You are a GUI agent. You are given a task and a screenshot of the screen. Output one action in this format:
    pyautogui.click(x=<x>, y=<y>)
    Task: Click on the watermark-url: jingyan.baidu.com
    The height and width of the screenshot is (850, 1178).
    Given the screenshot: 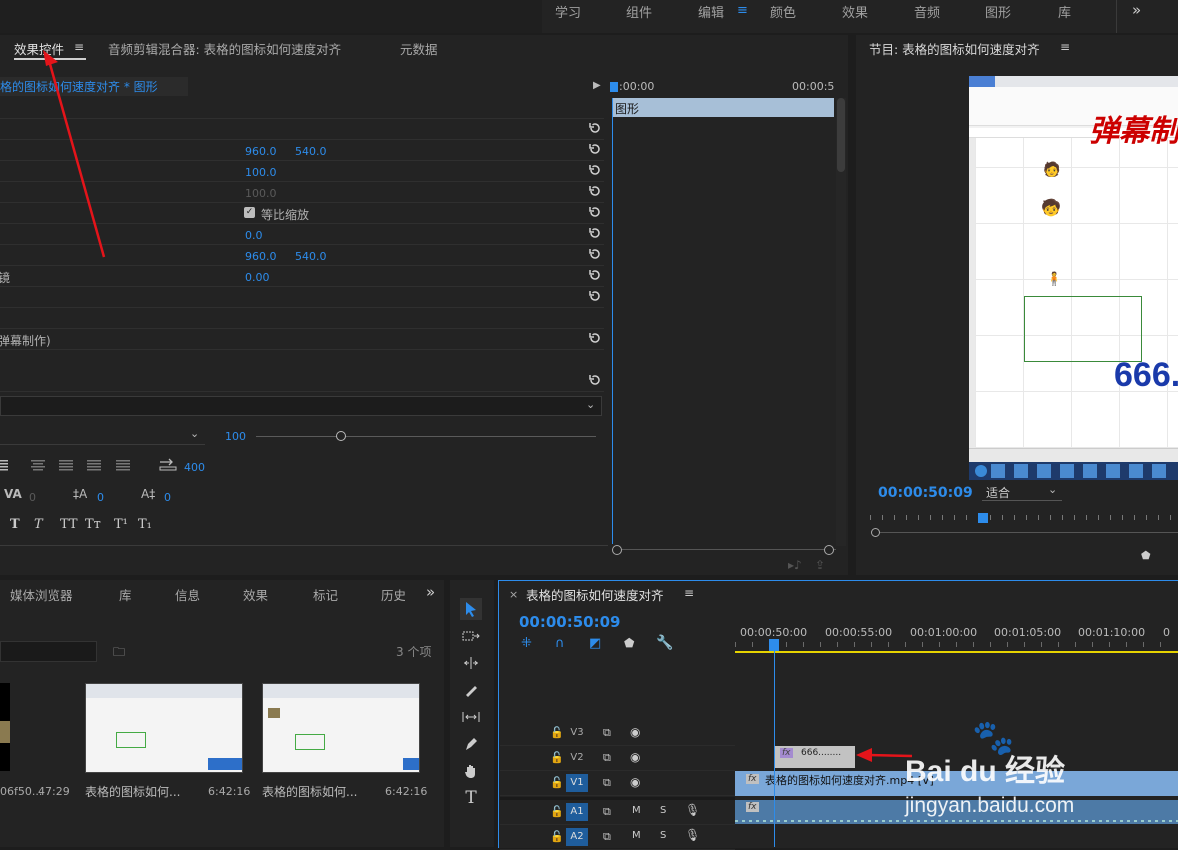 What is the action you would take?
    pyautogui.click(x=990, y=805)
    